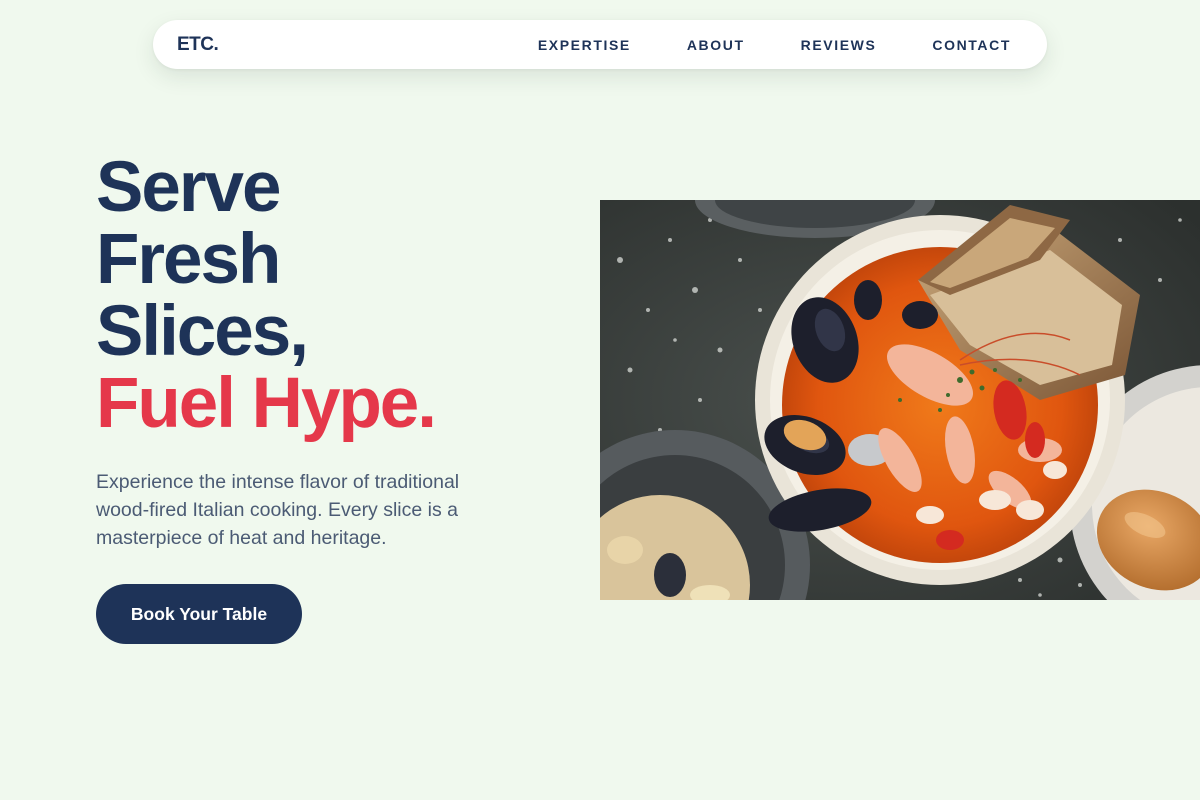 This screenshot has width=1200, height=800. What do you see at coordinates (584, 45) in the screenshot?
I see `nav-link-expertise: EXPERTISE` at bounding box center [584, 45].